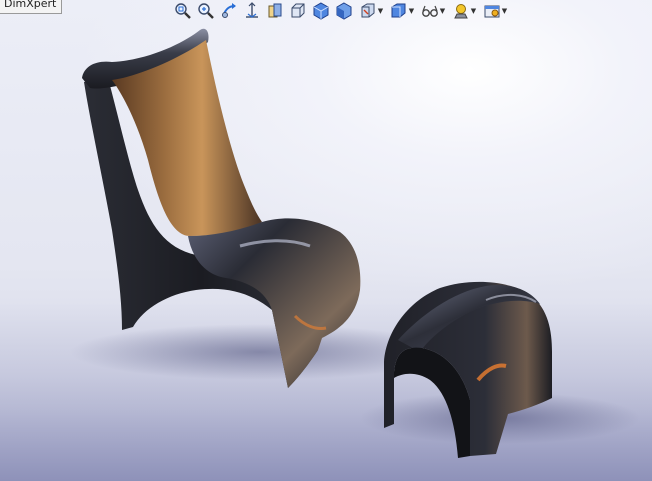 The width and height of the screenshot is (652, 481). I want to click on view-orientation-icon, so click(298, 10).